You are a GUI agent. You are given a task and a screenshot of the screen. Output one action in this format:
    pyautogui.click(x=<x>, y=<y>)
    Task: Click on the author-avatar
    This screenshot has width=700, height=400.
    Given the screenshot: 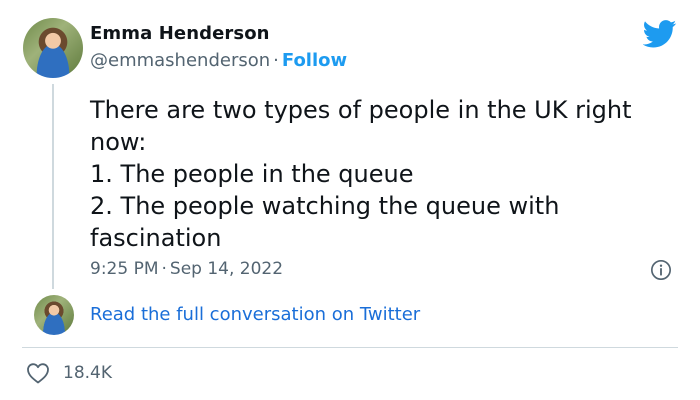 What is the action you would take?
    pyautogui.click(x=53, y=48)
    